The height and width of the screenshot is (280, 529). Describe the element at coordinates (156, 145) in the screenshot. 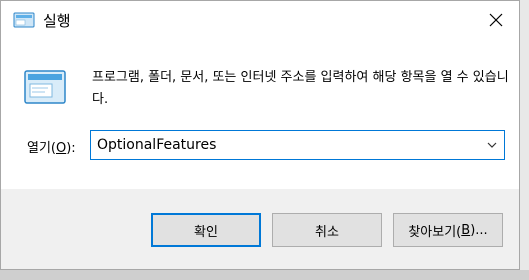

I see `open-input: OptionalFeatures` at that location.